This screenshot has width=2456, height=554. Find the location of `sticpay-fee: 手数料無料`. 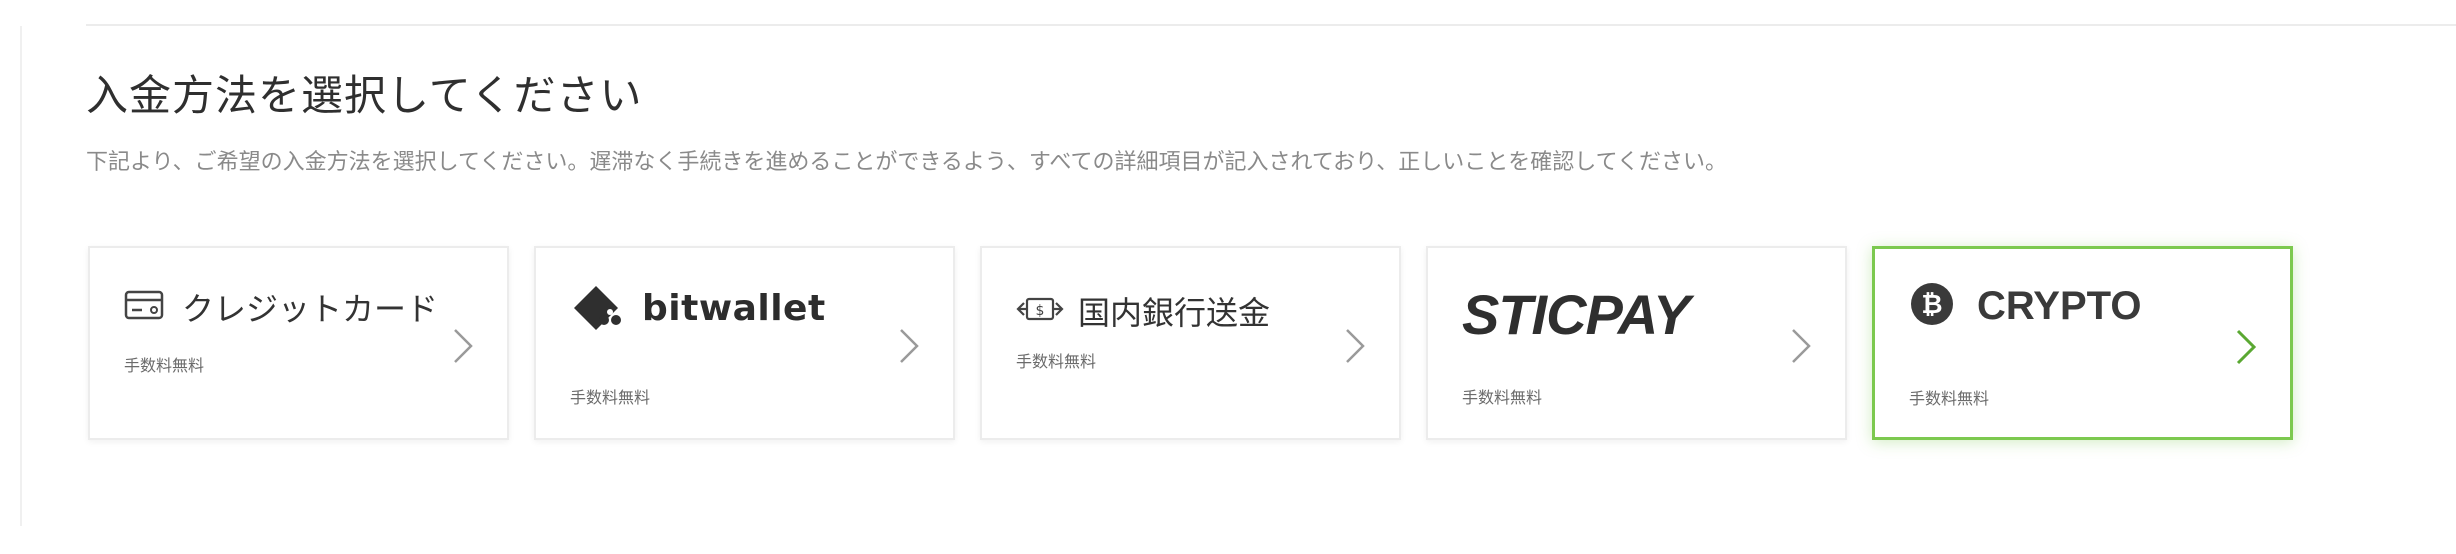

sticpay-fee: 手数料無料 is located at coordinates (1502, 397).